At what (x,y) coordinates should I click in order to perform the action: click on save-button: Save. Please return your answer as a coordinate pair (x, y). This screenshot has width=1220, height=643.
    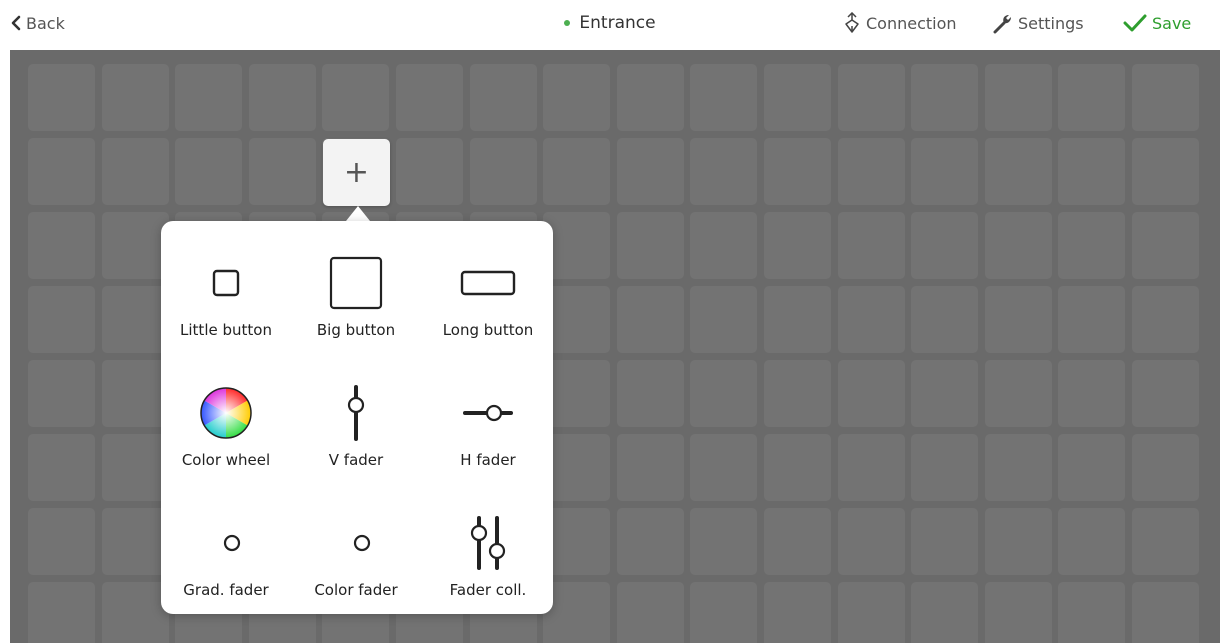
    Looking at the image, I should click on (1156, 23).